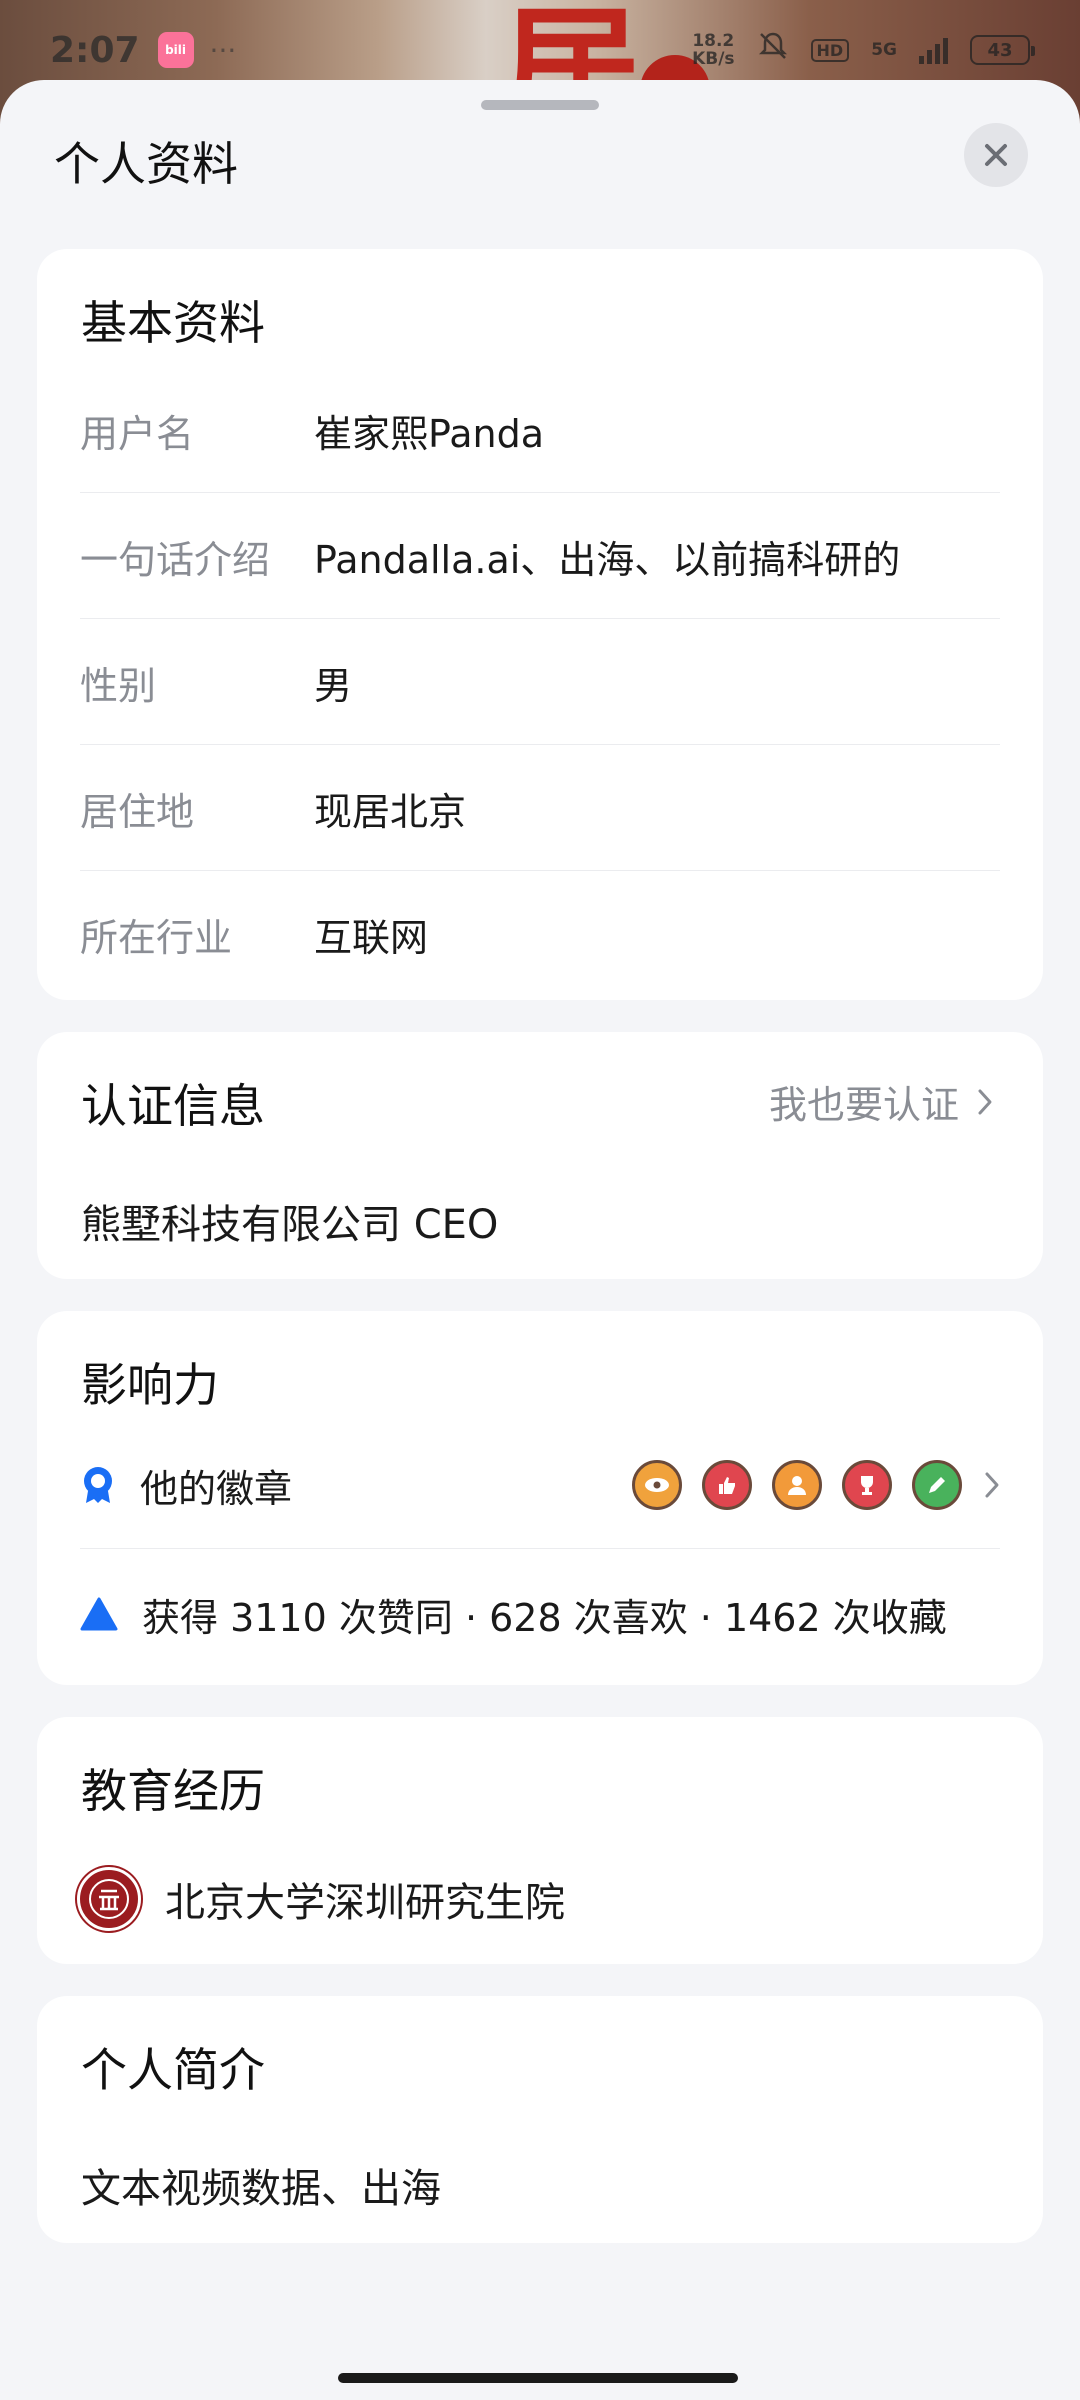 This screenshot has width=1080, height=2400. I want to click on info-row-headline: 一句话介绍 Pandalla.ai、出海、以前搞科研的, so click(540, 556).